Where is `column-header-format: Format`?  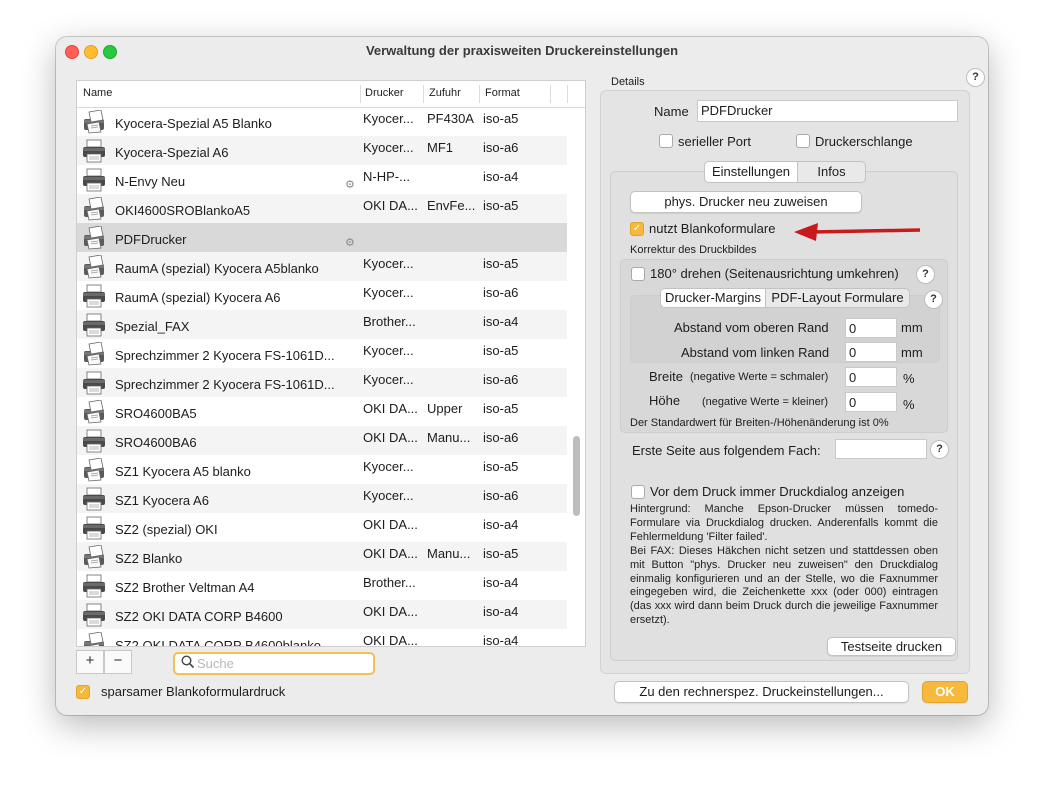
column-header-format: Format is located at coordinates (502, 93).